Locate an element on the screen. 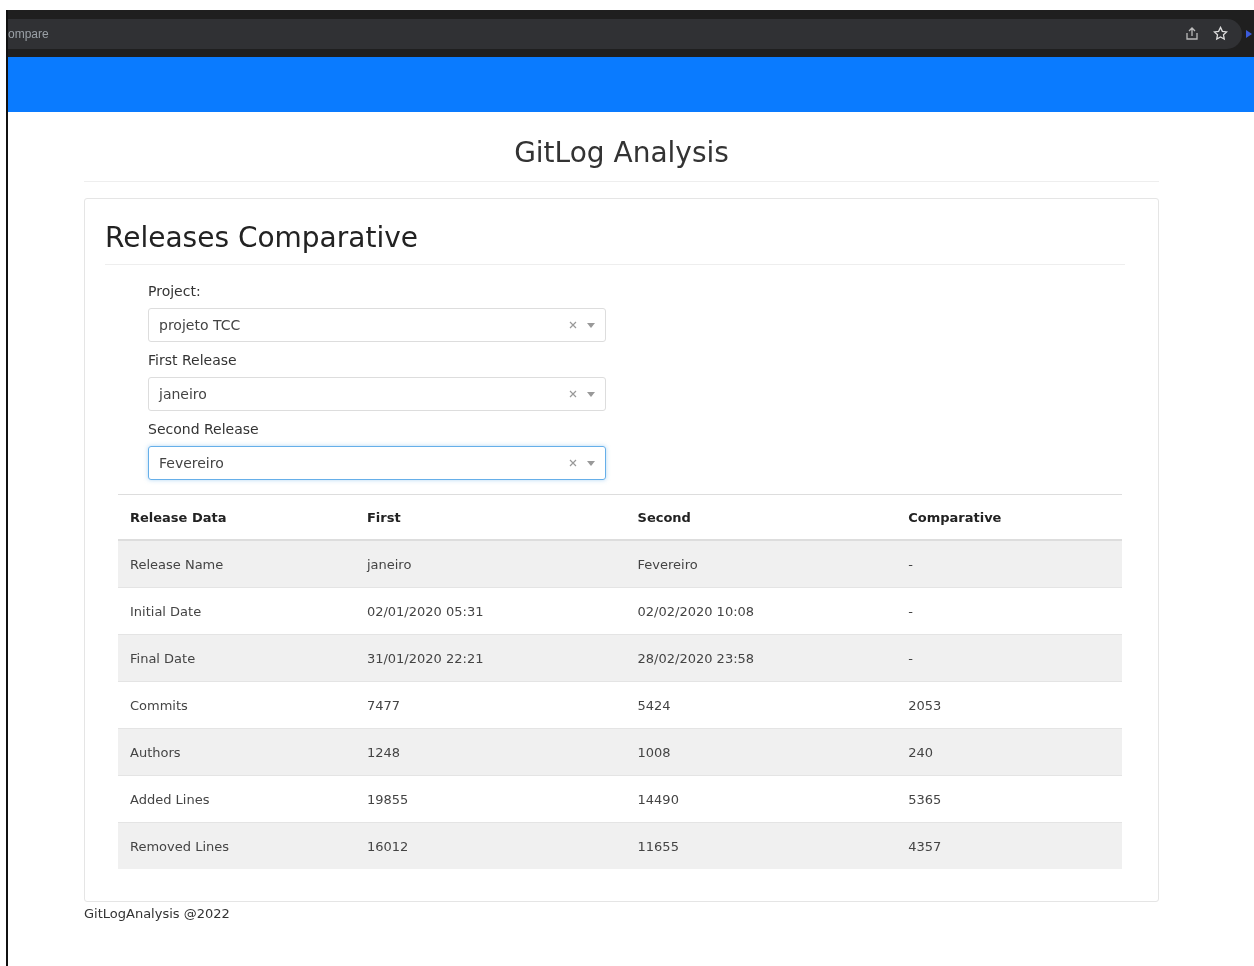 The image size is (1254, 966). field-label: Second Release is located at coordinates (203, 429).